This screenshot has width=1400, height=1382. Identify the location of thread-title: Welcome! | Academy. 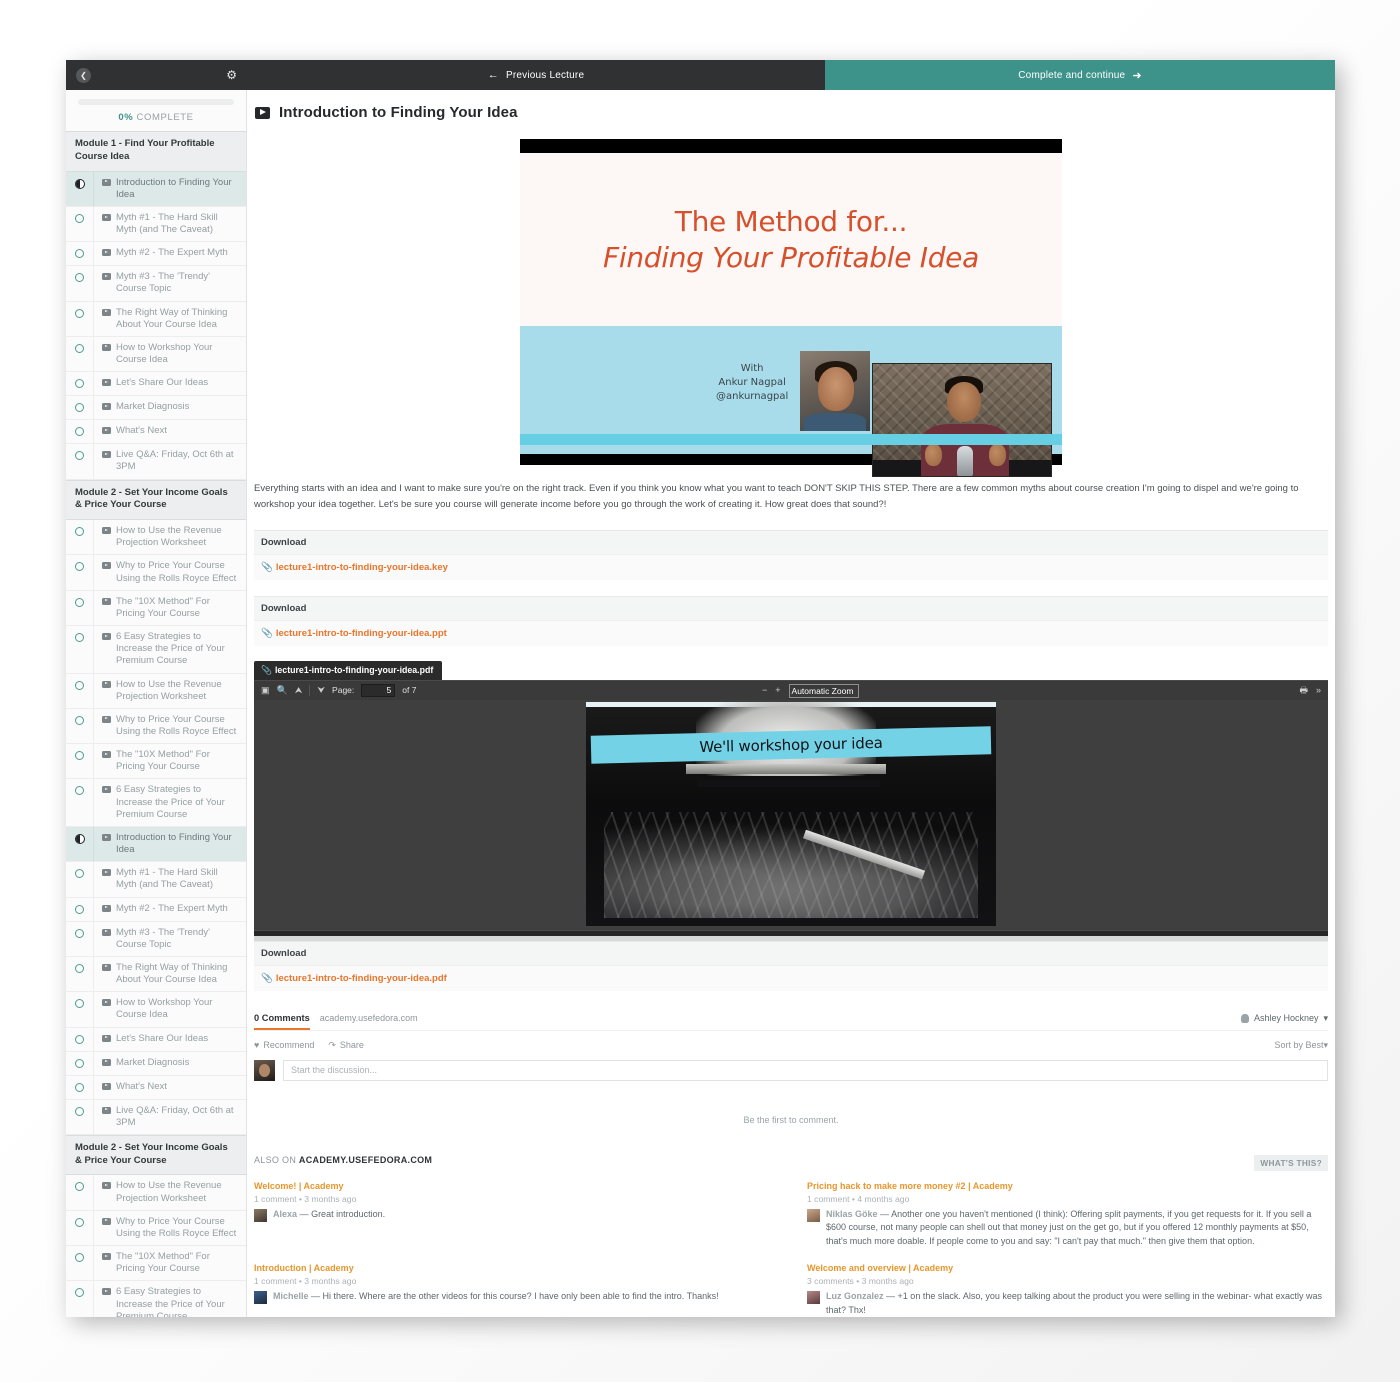
(514, 1186).